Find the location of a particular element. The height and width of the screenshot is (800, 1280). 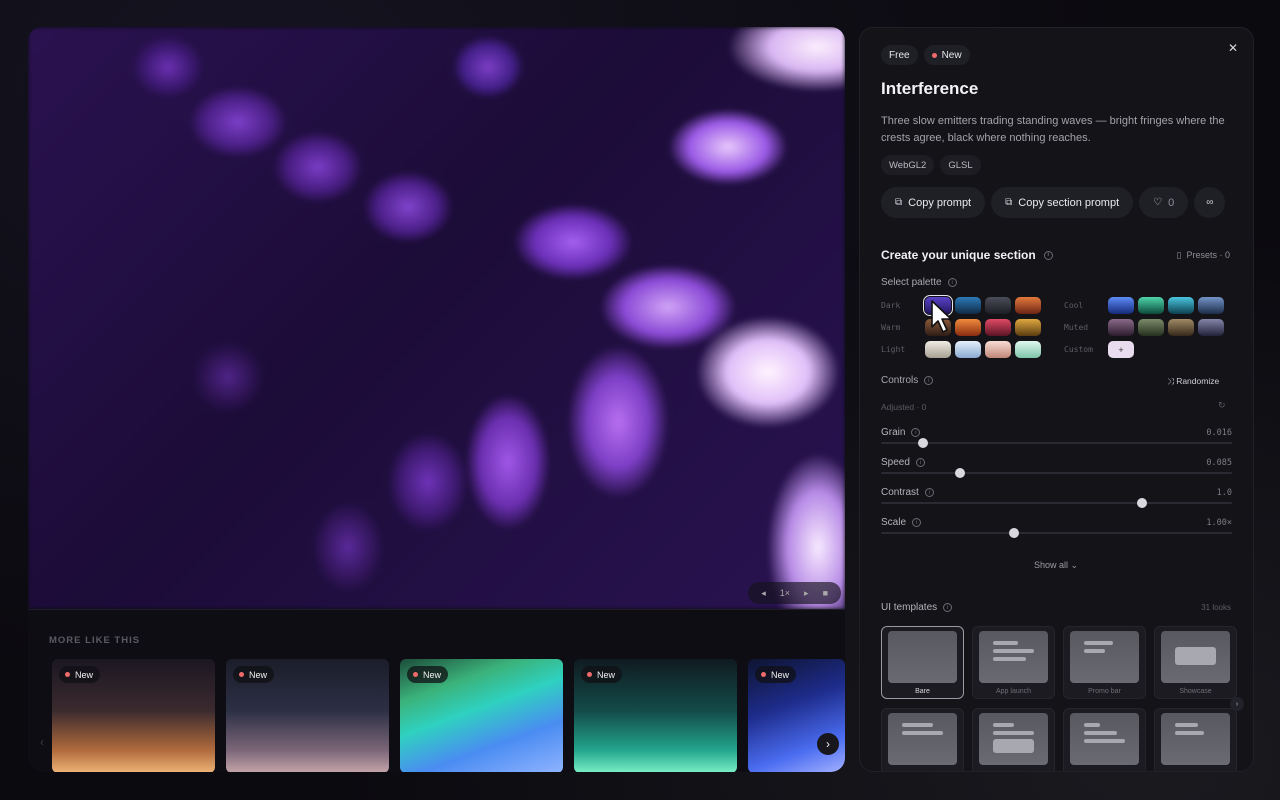

presets-button: ▯ Presets · 0 is located at coordinates (1203, 255).